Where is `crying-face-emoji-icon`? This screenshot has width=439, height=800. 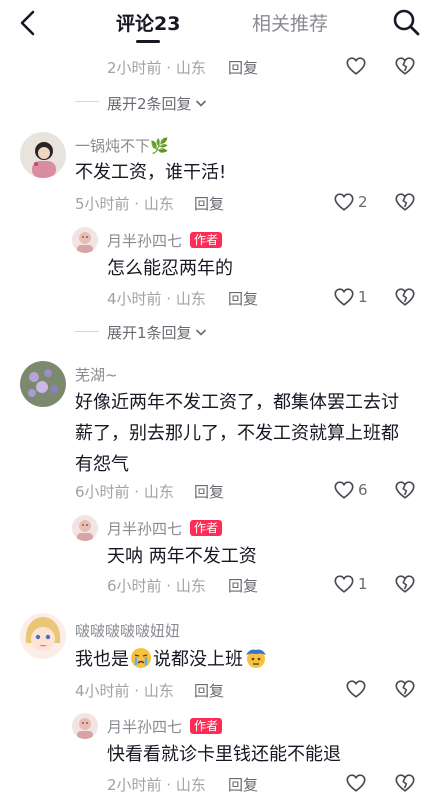 crying-face-emoji-icon is located at coordinates (141, 662).